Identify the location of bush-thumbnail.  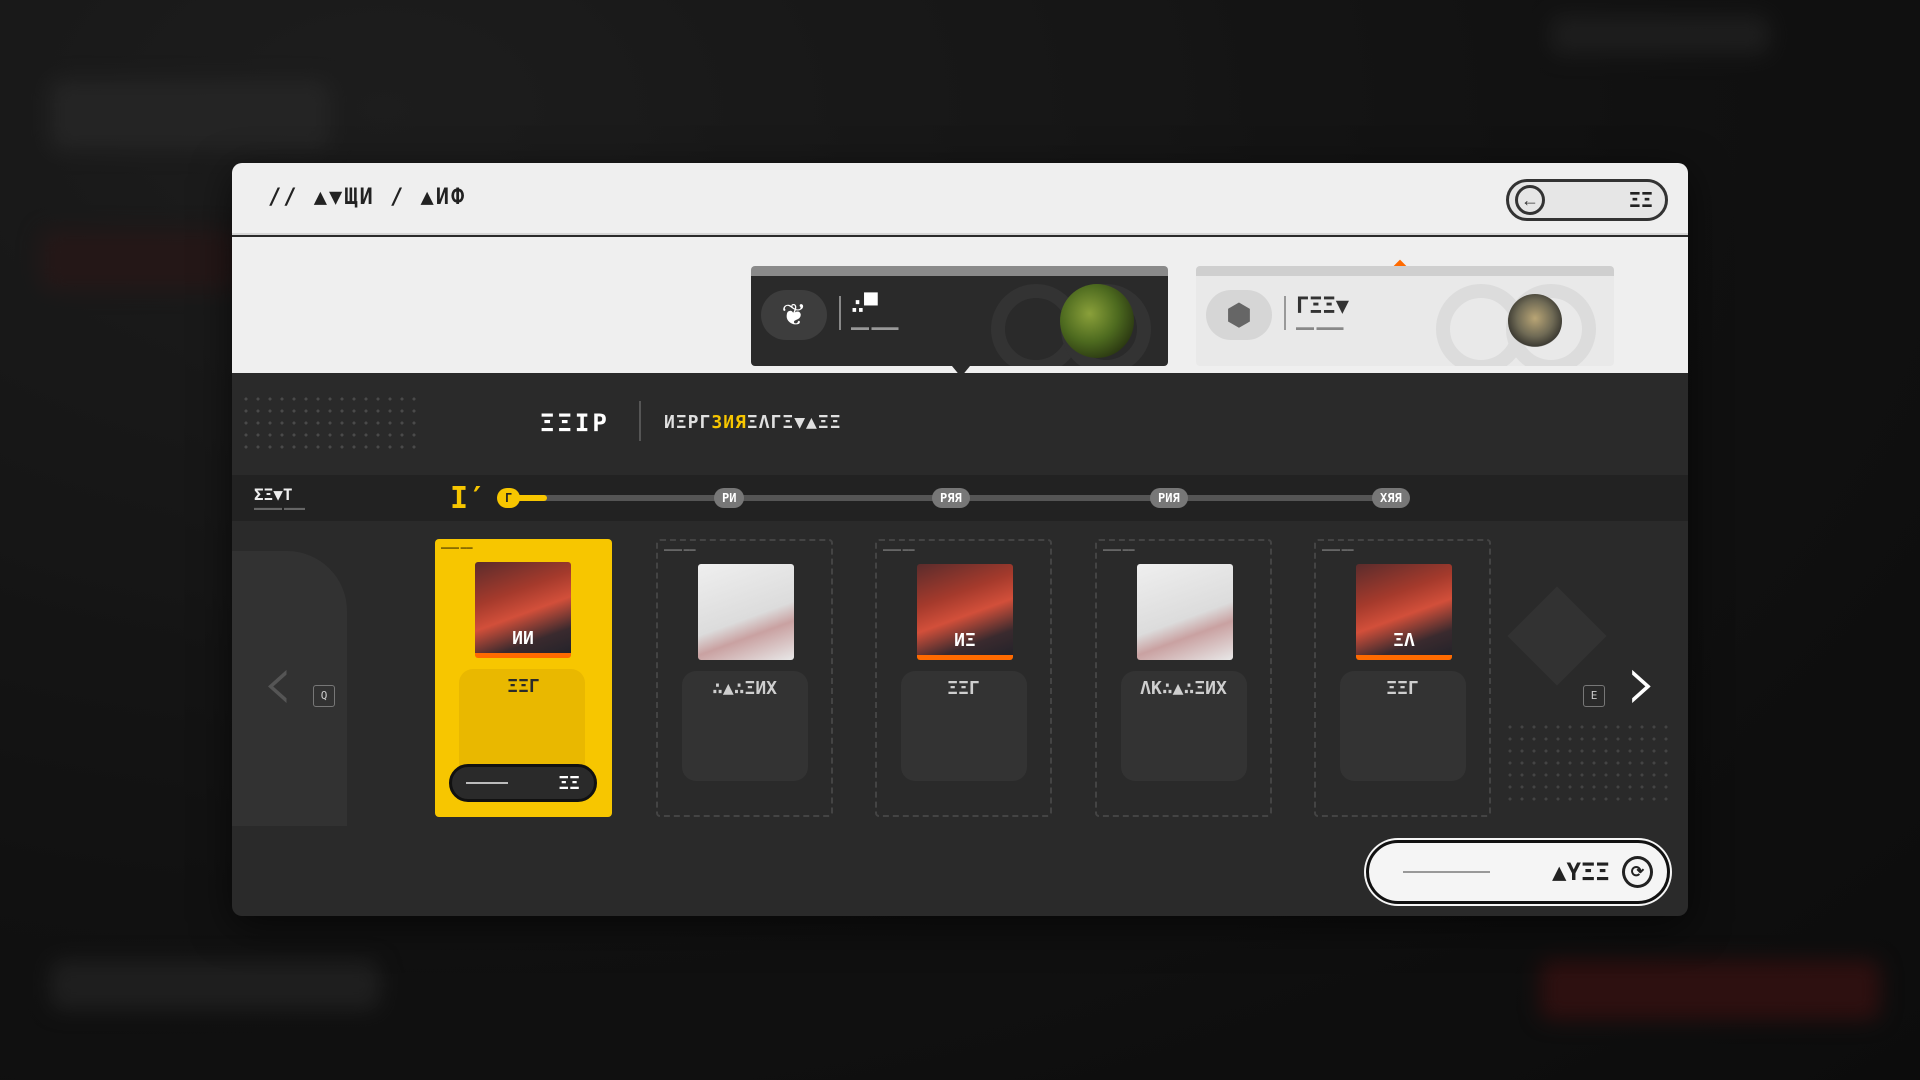
(1097, 321).